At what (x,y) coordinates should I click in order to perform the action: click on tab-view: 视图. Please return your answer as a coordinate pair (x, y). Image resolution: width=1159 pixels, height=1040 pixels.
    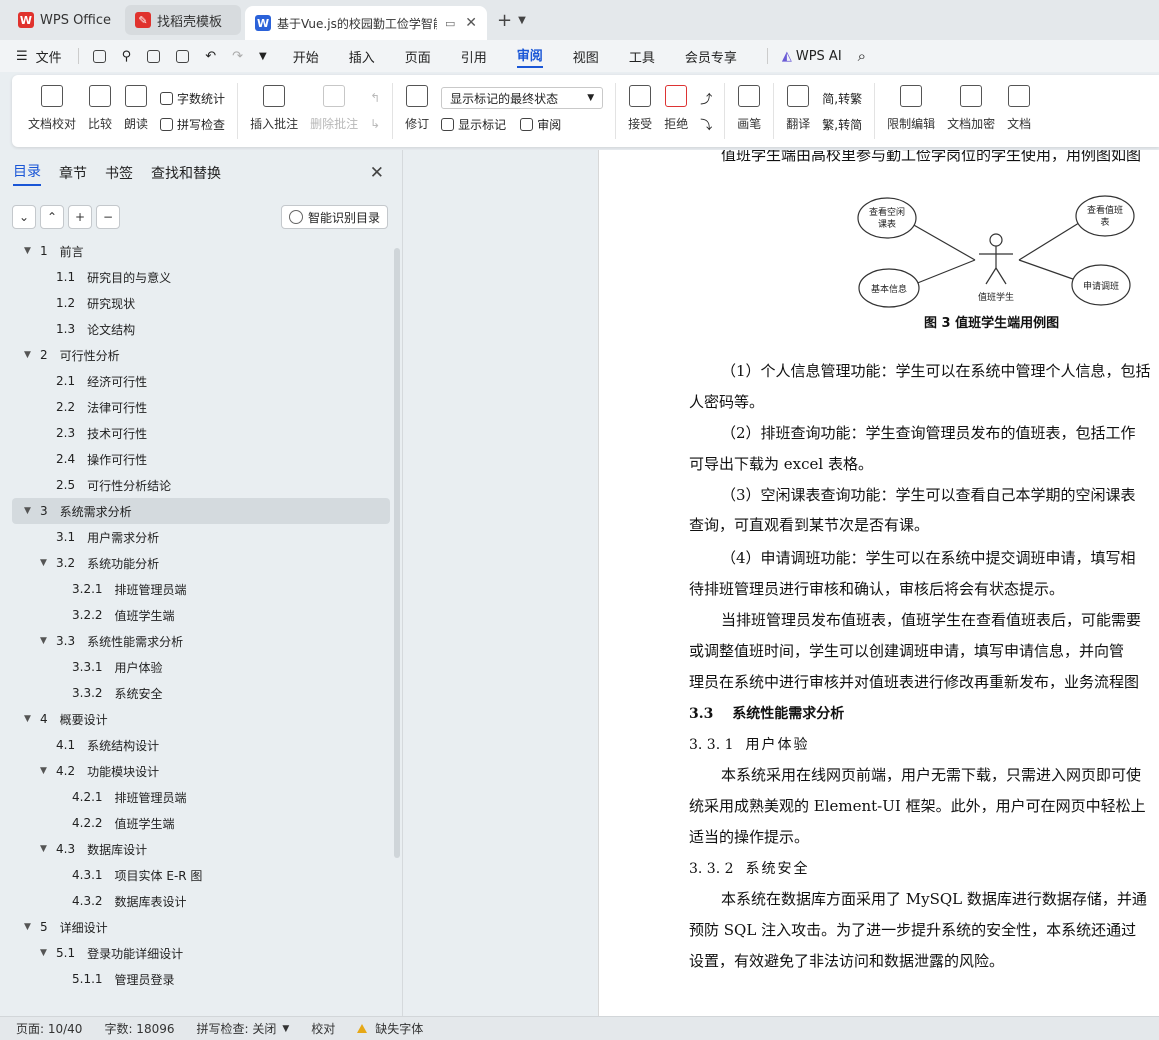
    Looking at the image, I should click on (586, 56).